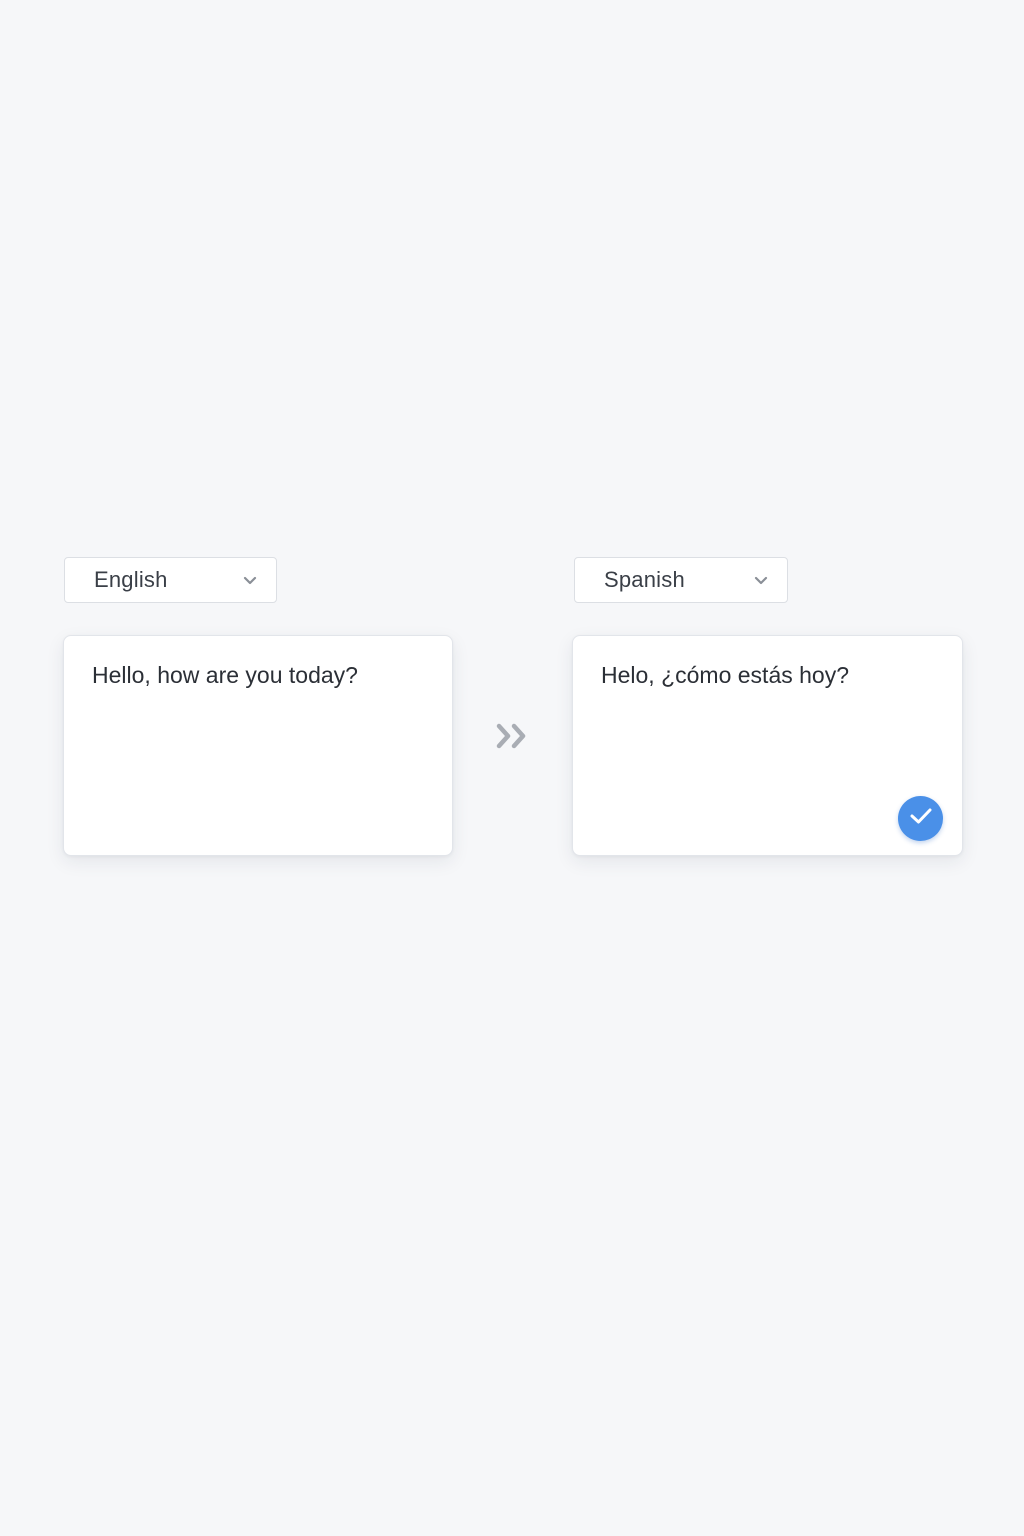  I want to click on source-language-label: English, so click(131, 579).